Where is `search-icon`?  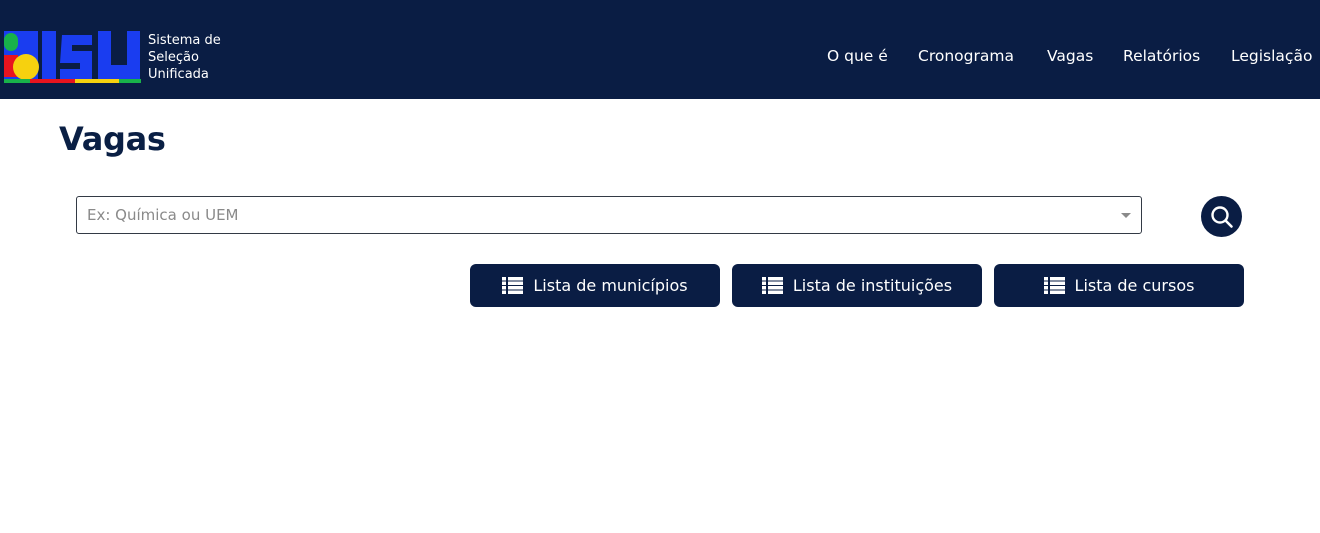
search-icon is located at coordinates (1221, 216).